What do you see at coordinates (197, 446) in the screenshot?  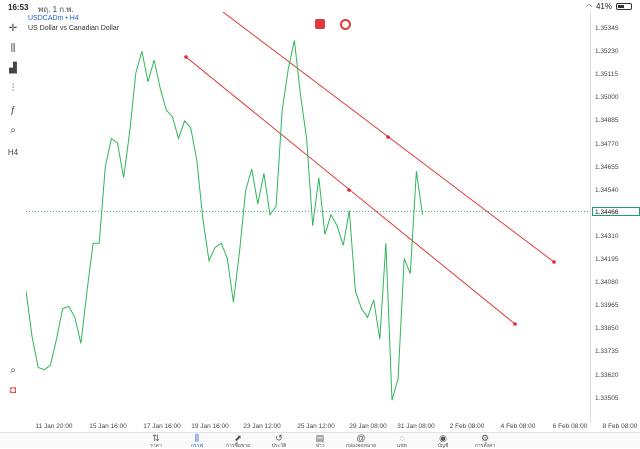 I see `tab-label: กราฟ` at bounding box center [197, 446].